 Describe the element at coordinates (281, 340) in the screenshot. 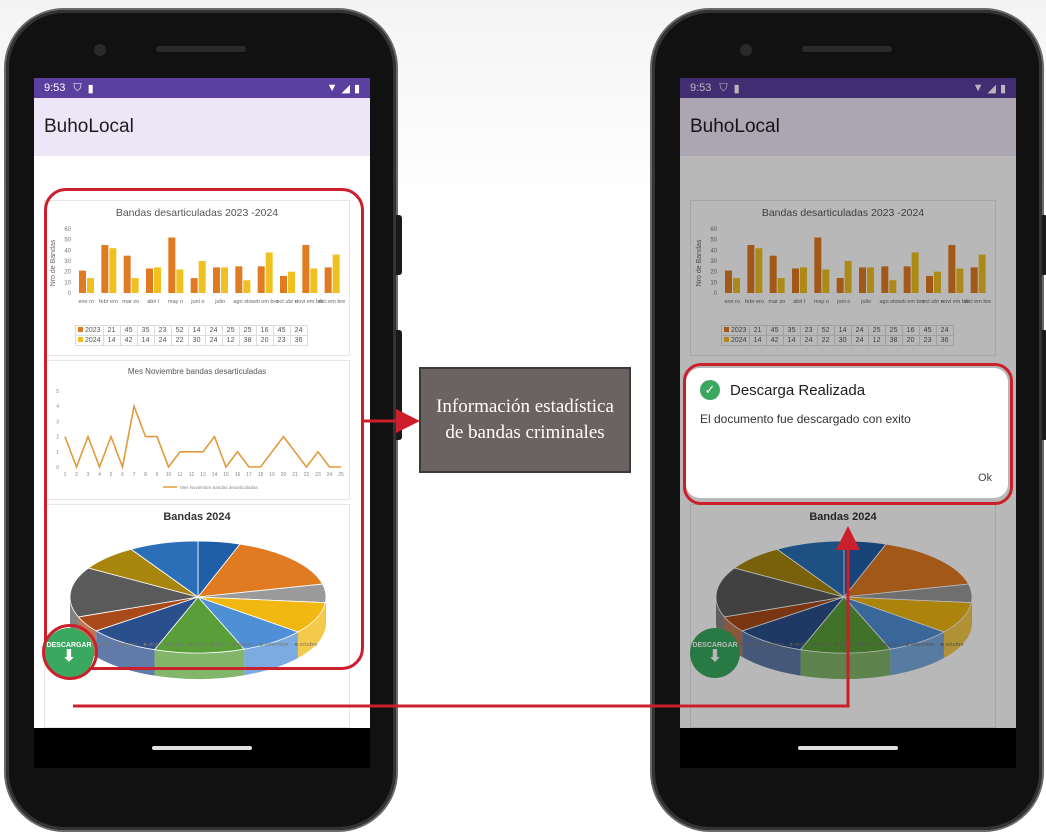

I see `table-cell: 23` at that location.